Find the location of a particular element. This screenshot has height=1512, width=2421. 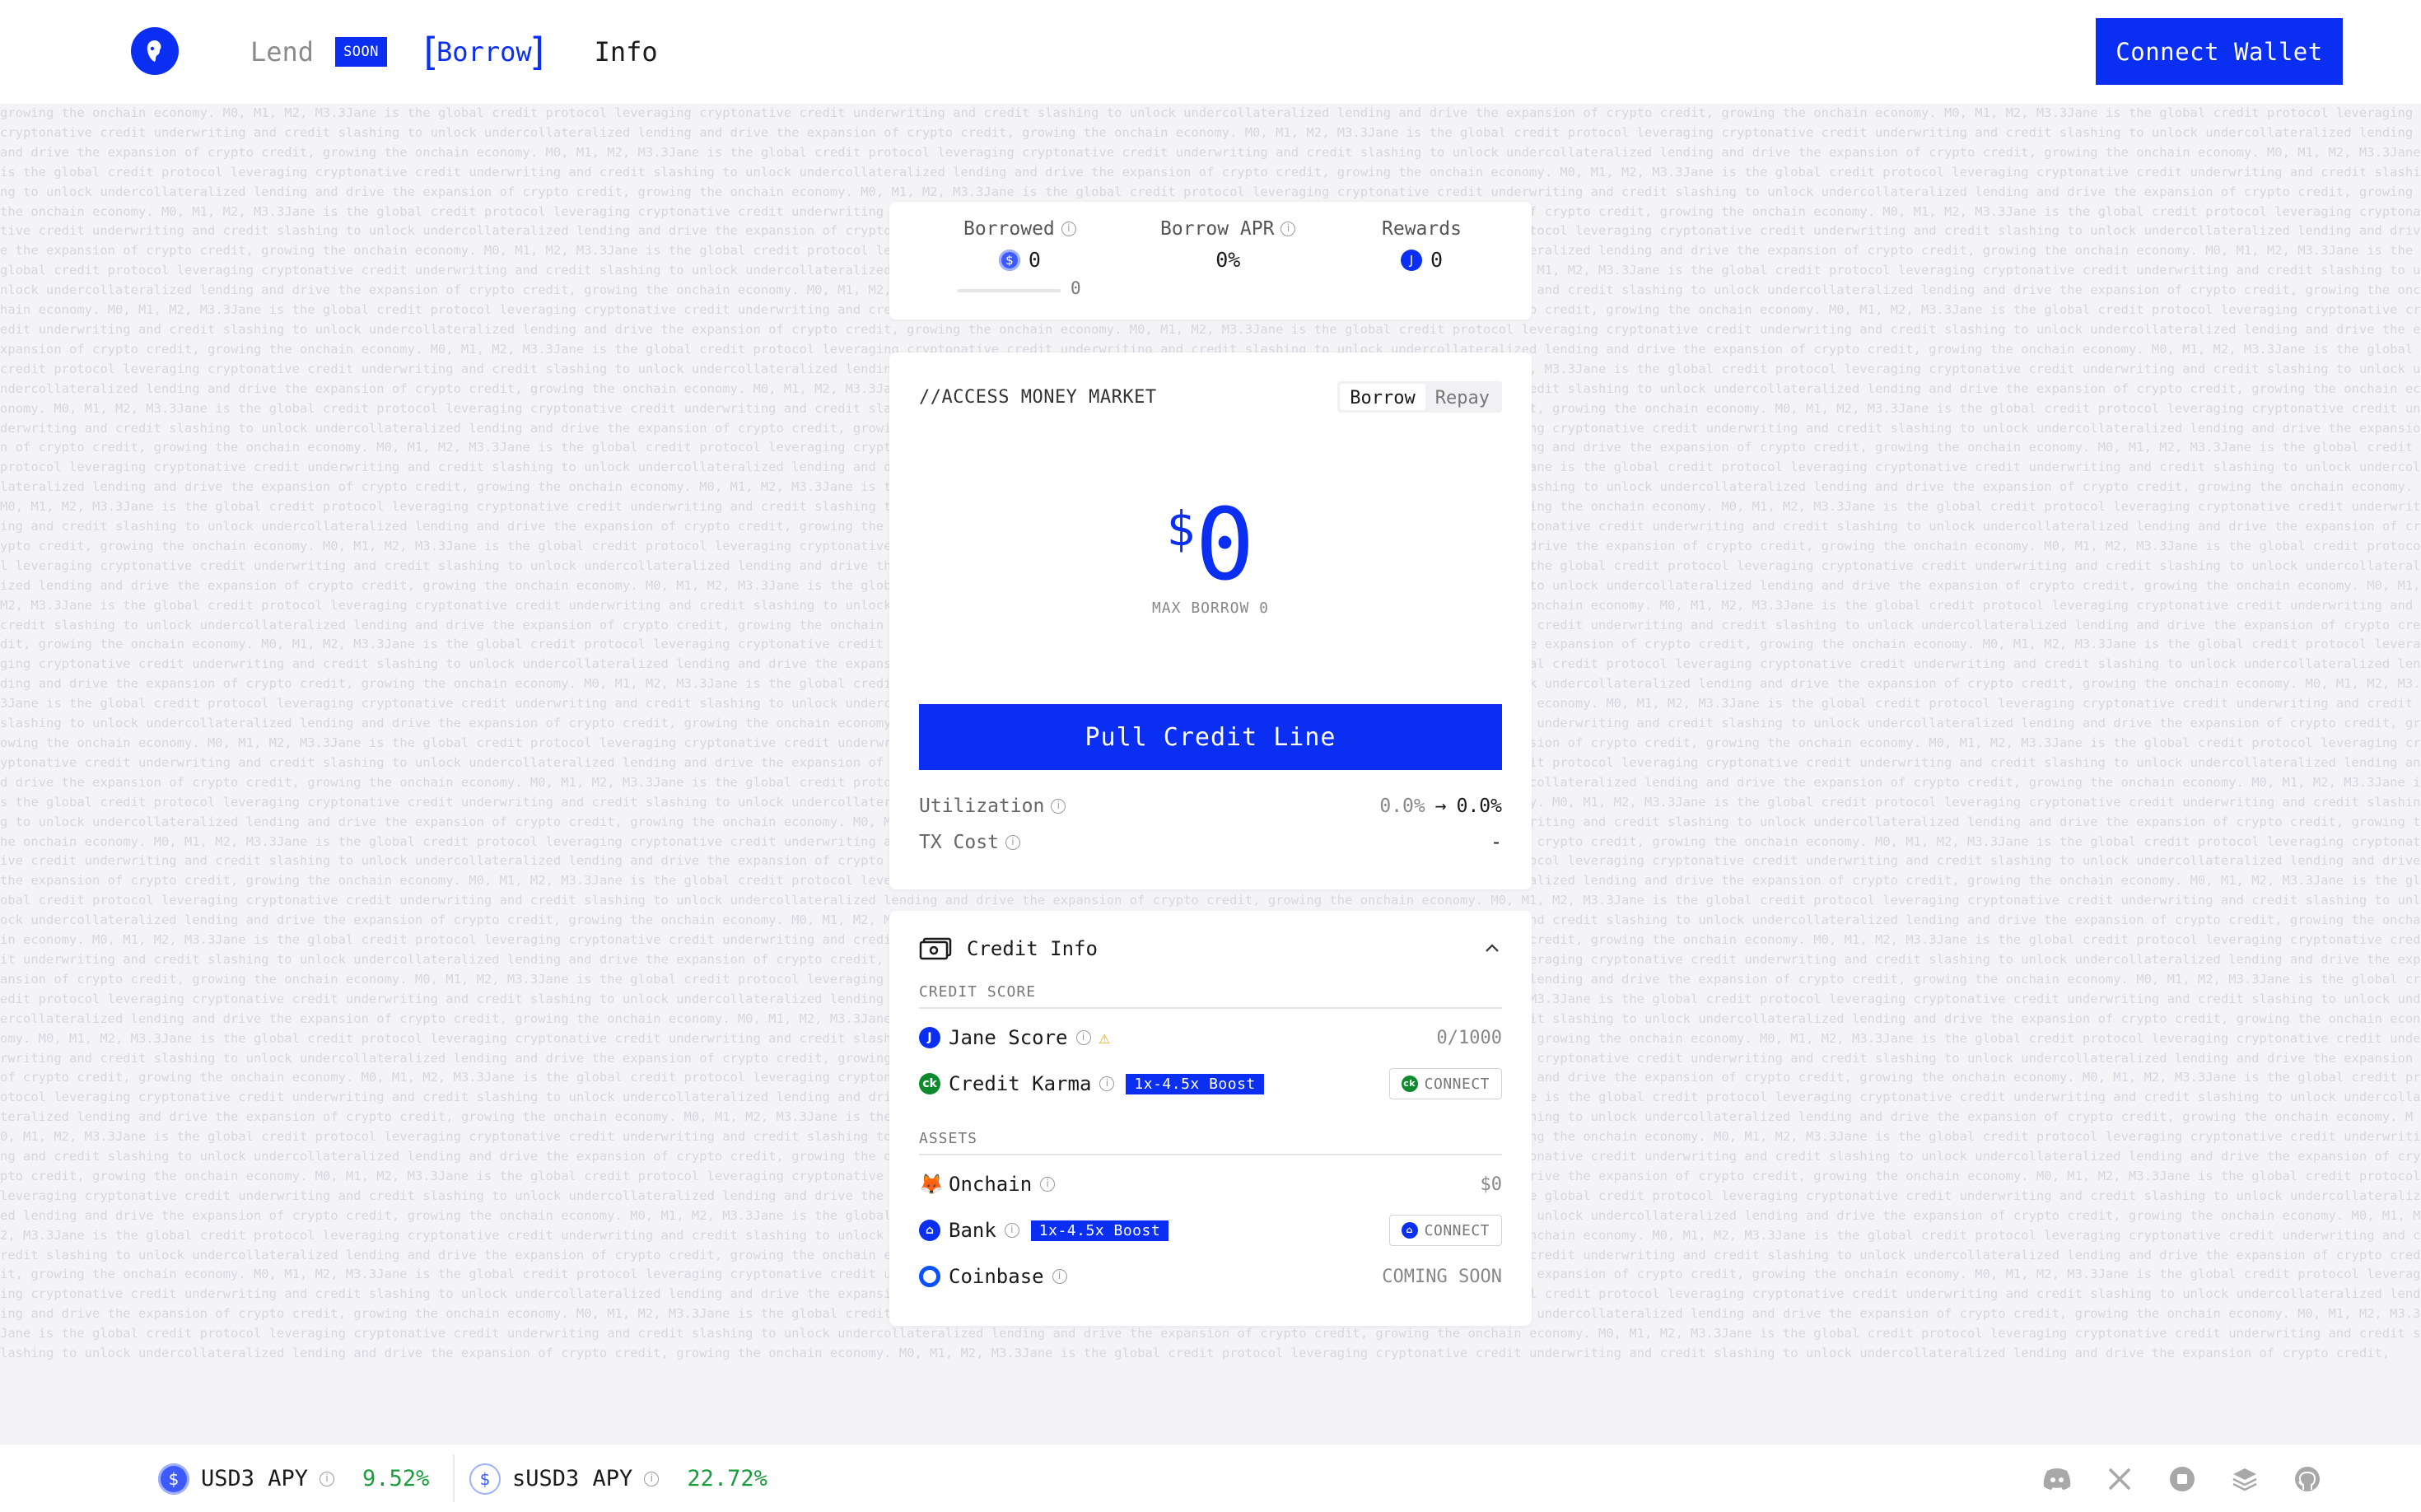

jane-face-icon is located at coordinates (154, 51).